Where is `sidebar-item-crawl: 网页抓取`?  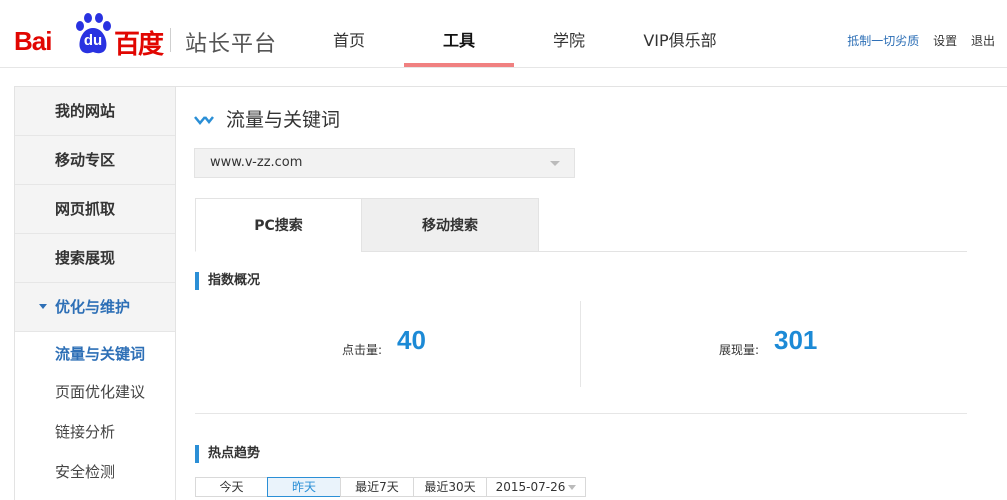 sidebar-item-crawl: 网页抓取 is located at coordinates (95, 209).